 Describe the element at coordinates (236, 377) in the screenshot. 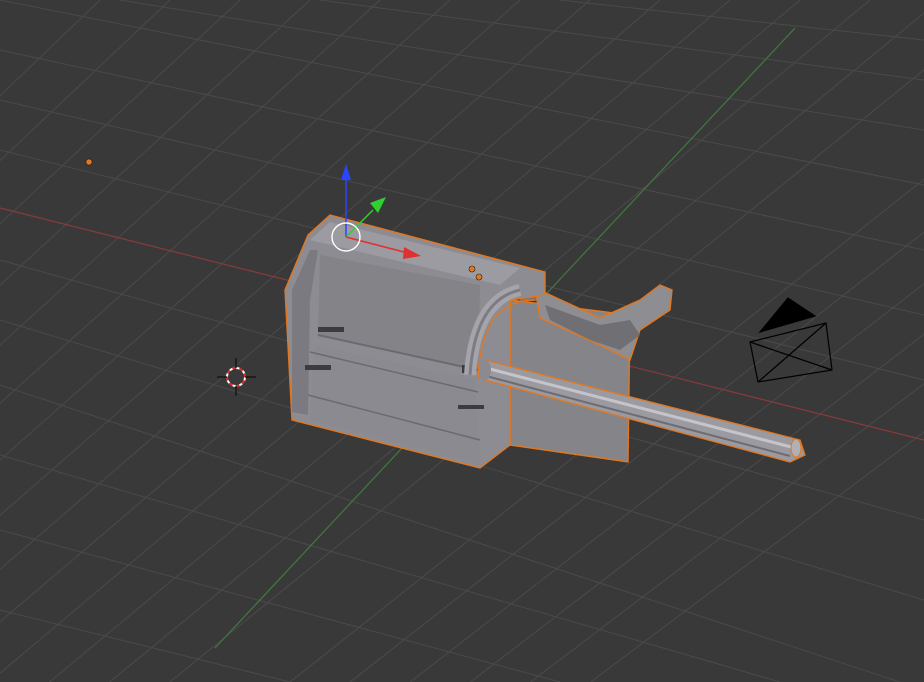

I see `3d-cursor-icon` at that location.